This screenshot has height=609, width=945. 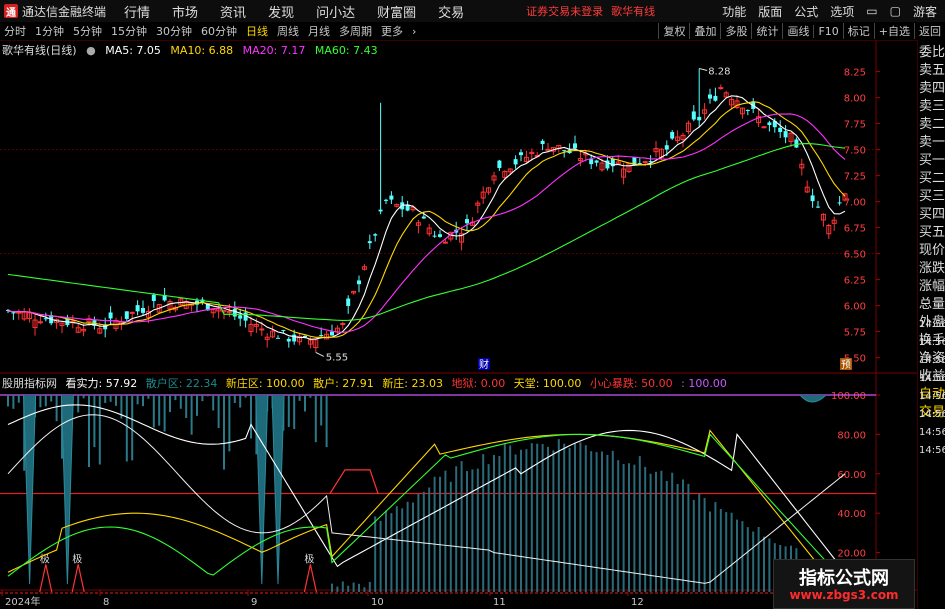 What do you see at coordinates (844, 578) in the screenshot?
I see `watermark-title: 指标公式网` at bounding box center [844, 578].